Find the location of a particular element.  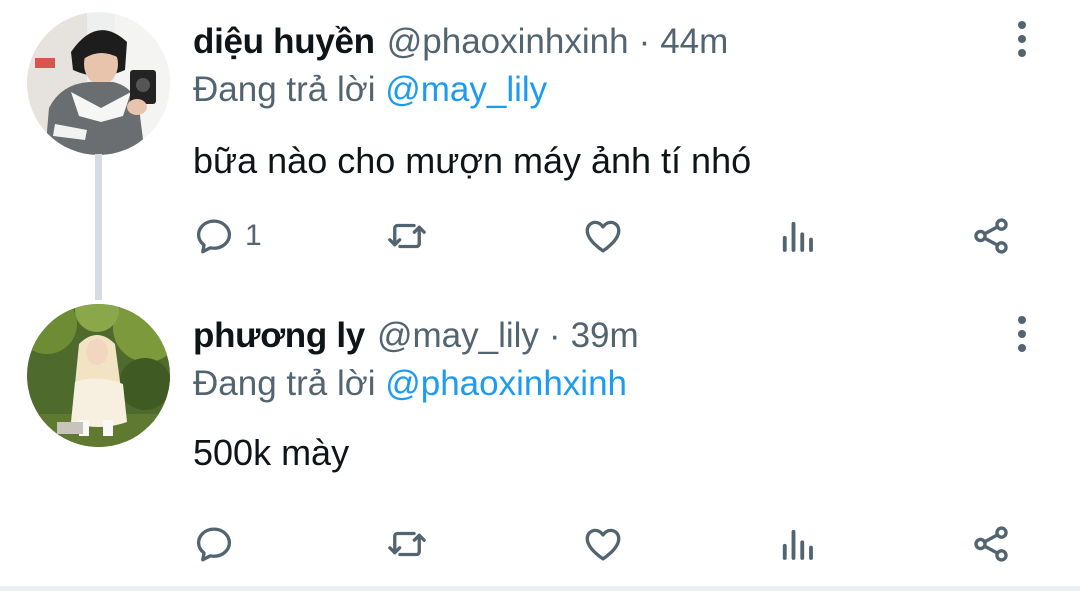

display-name: phương ly is located at coordinates (279, 336).